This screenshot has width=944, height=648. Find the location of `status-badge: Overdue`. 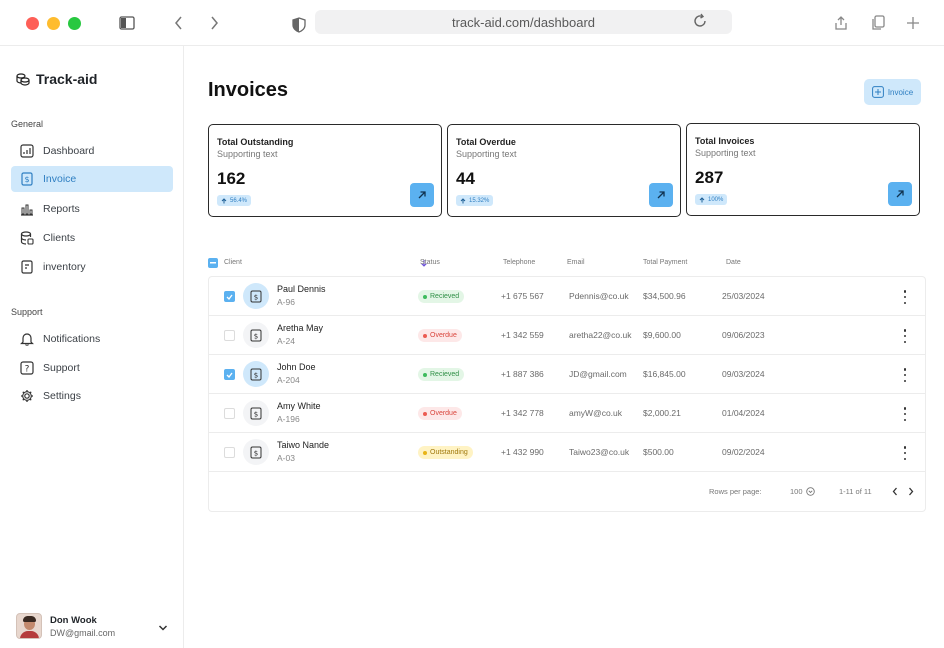

status-badge: Overdue is located at coordinates (440, 335).